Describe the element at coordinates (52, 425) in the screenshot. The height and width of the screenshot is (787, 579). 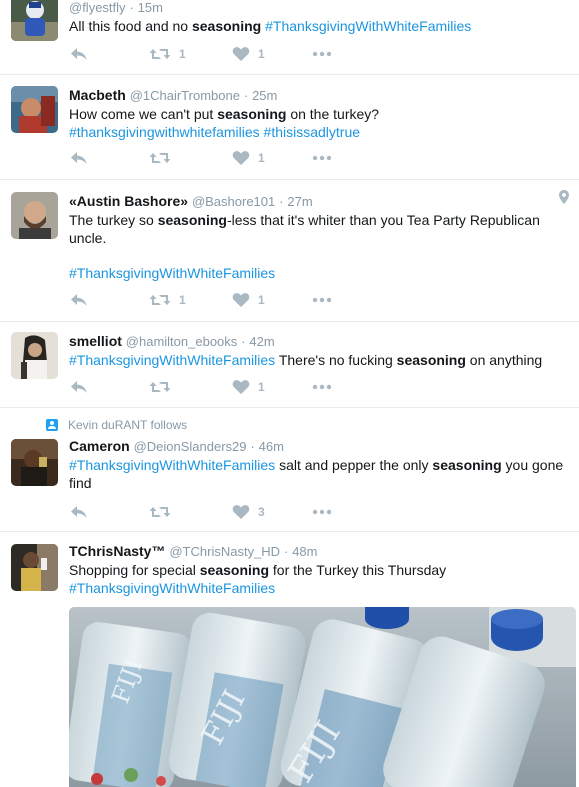
I see `person-follow-icon` at that location.